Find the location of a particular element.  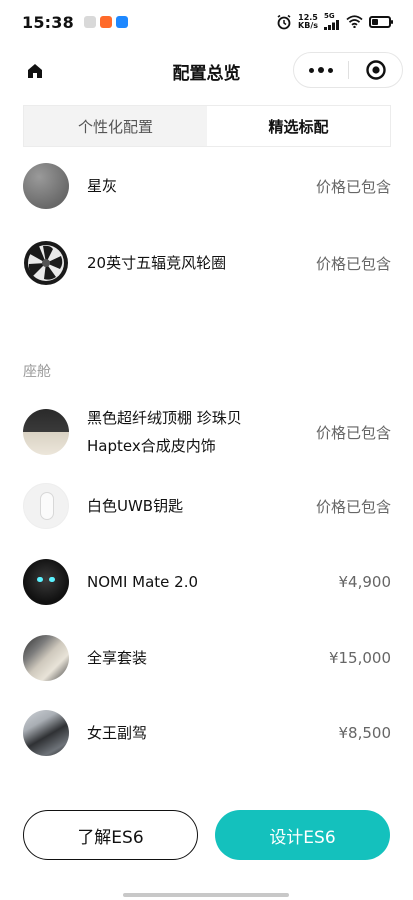

key-thumbnail is located at coordinates (46, 506).